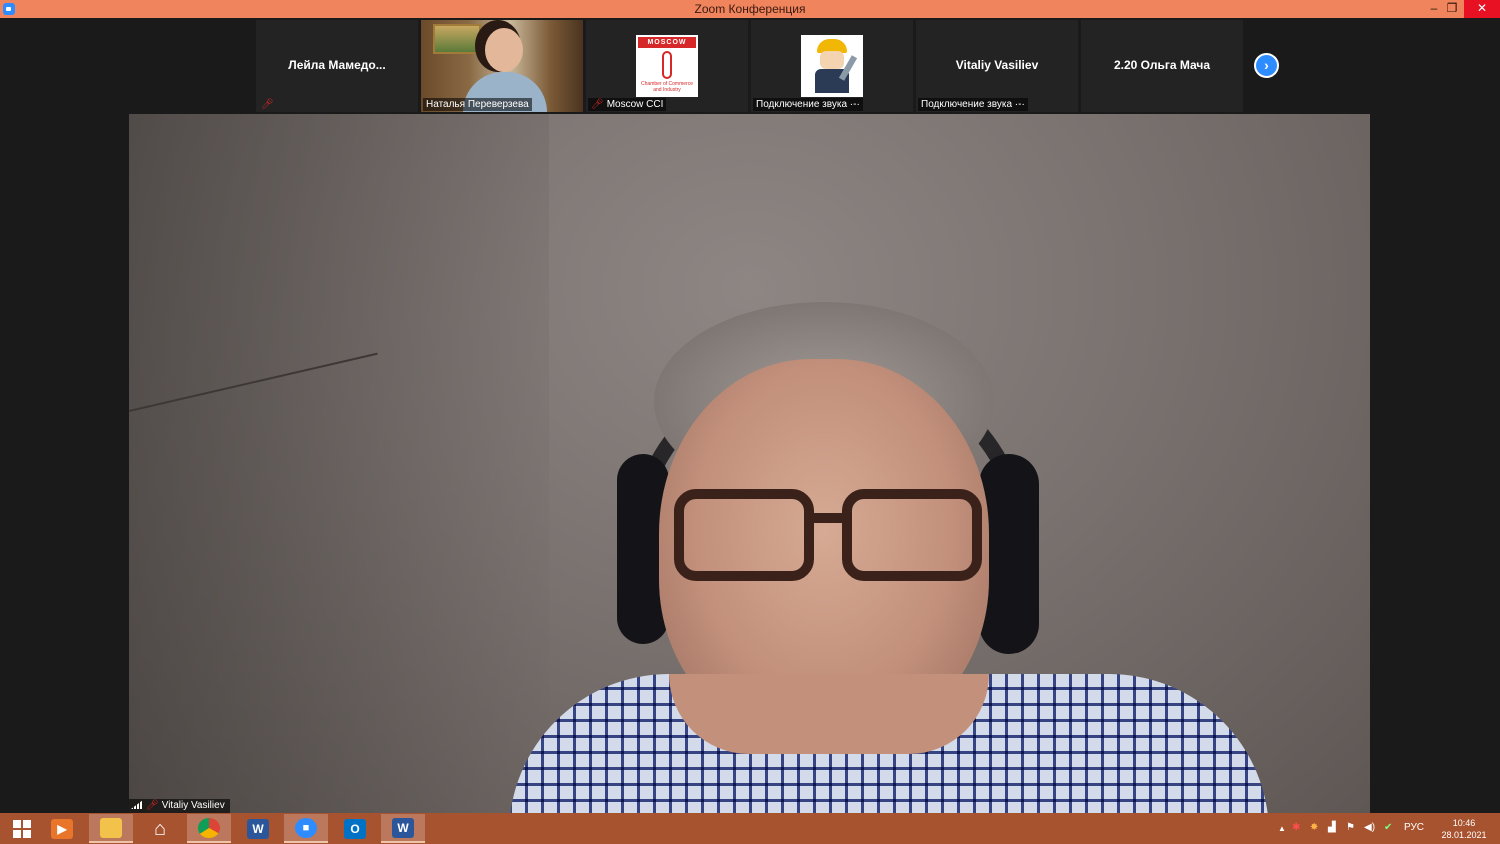 The image size is (1500, 844). I want to click on taskbar-word: W, so click(258, 828).